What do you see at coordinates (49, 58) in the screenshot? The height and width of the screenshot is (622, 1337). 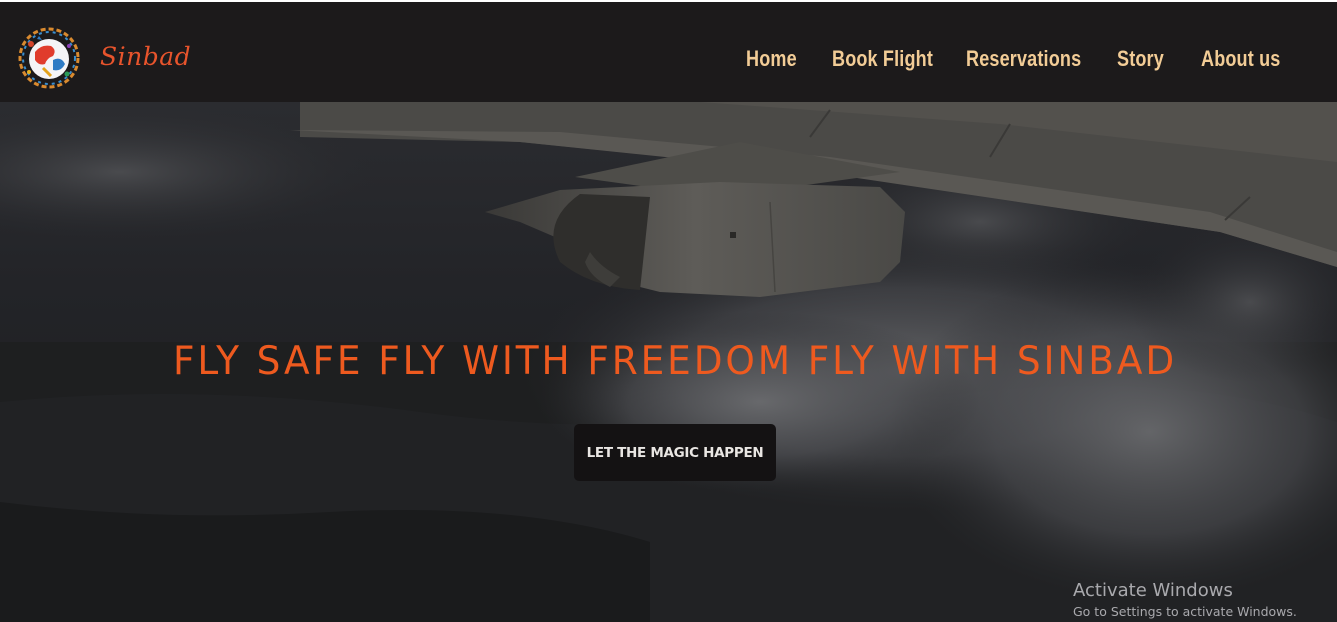 I see `globe-logo-icon` at bounding box center [49, 58].